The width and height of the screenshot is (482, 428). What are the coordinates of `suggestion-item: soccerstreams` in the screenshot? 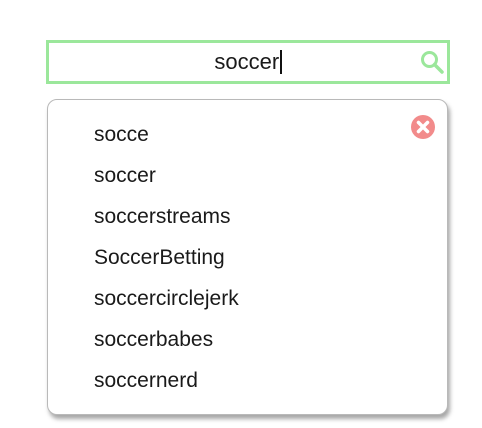 It's located at (166, 216).